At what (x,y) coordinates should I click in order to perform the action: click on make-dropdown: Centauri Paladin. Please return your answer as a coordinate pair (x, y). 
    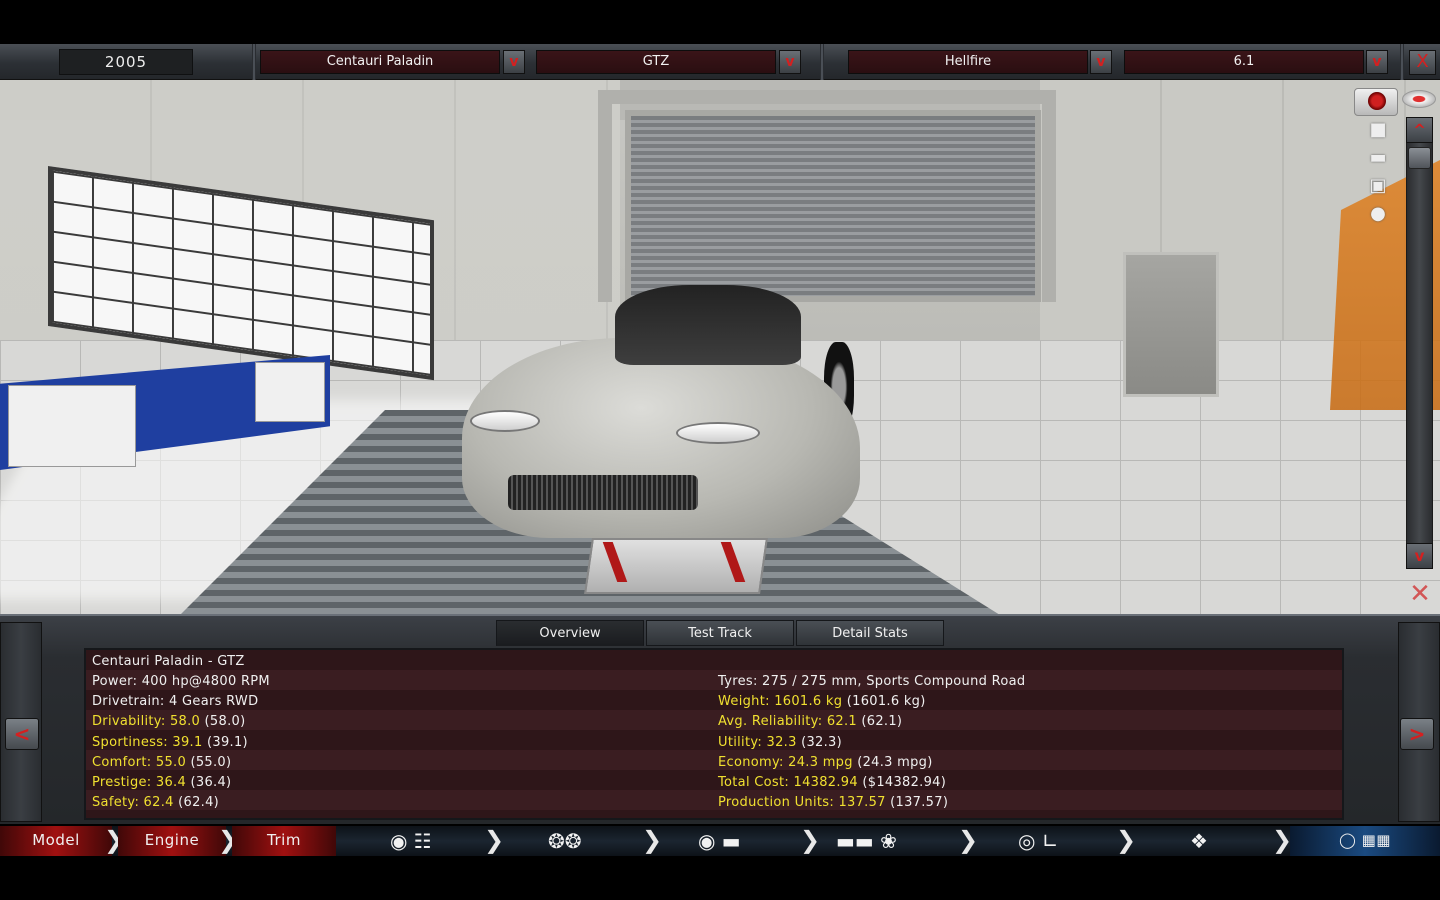
    Looking at the image, I should click on (380, 62).